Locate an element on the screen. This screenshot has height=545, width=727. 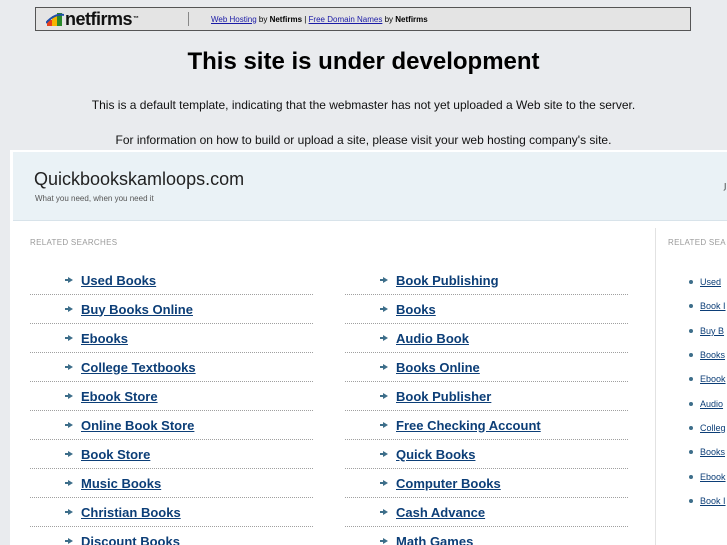
related-search-item: Book Publishing is located at coordinates (486, 280).